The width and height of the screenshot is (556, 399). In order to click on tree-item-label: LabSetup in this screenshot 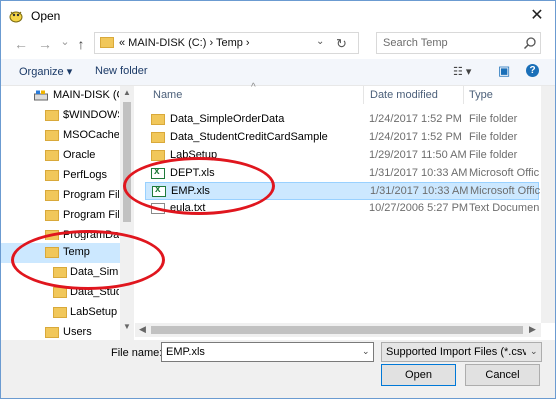, I will do `click(94, 312)`.